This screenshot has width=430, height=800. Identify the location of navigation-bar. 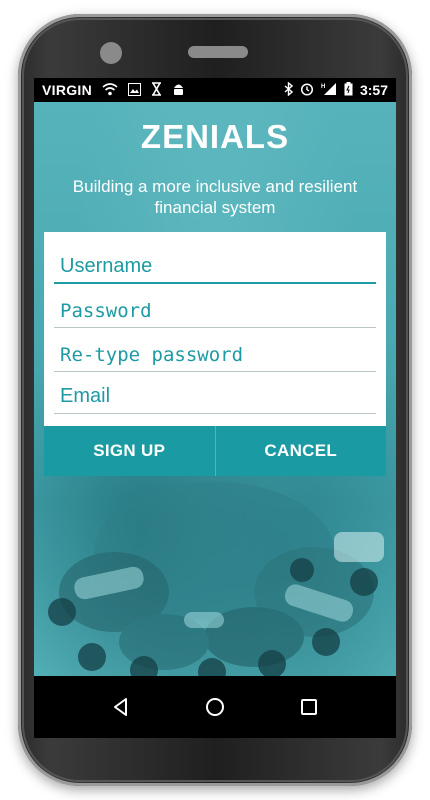
(215, 707).